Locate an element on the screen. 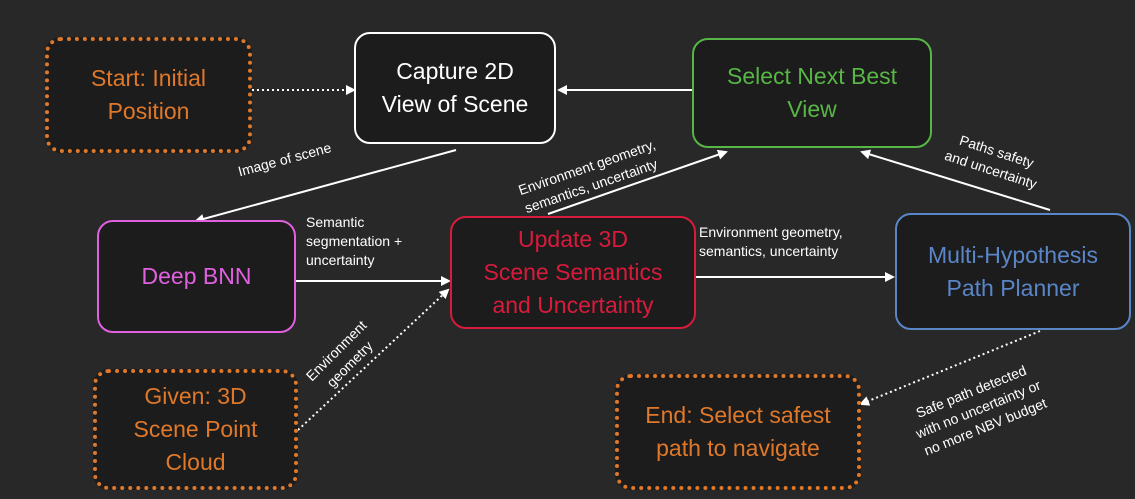 Image resolution: width=1135 pixels, height=499 pixels. node-end: End: Select safest path to navigate is located at coordinates (738, 432).